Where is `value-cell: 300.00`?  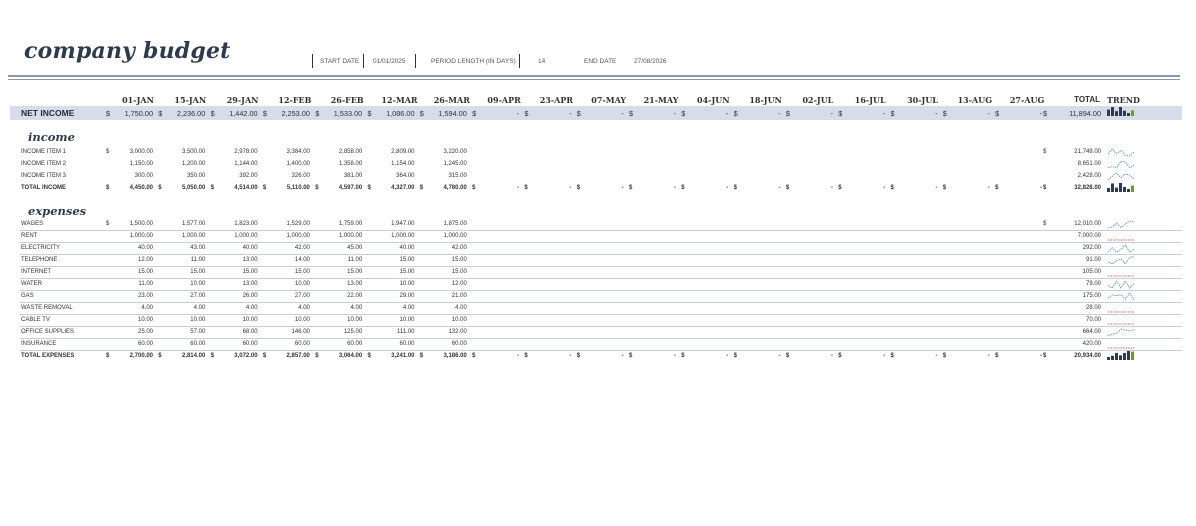
value-cell: 300.00 is located at coordinates (144, 176).